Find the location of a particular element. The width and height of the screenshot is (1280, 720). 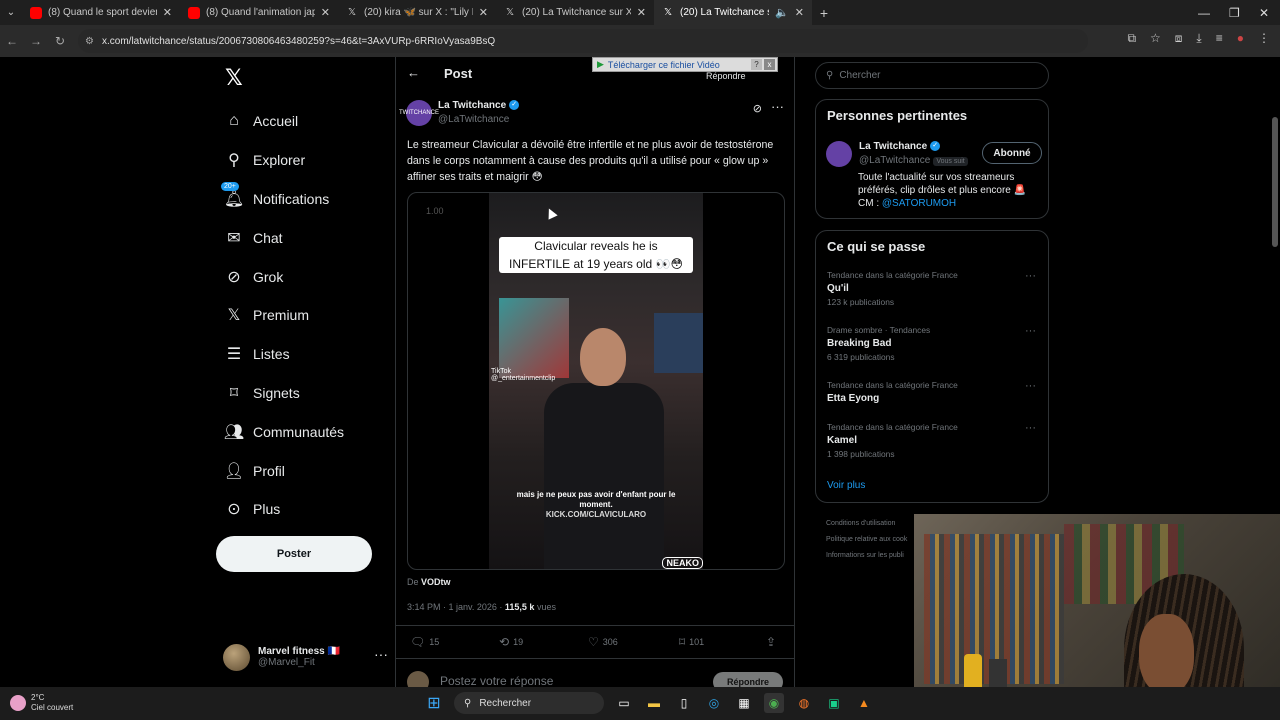

close-icon: x is located at coordinates (769, 64).